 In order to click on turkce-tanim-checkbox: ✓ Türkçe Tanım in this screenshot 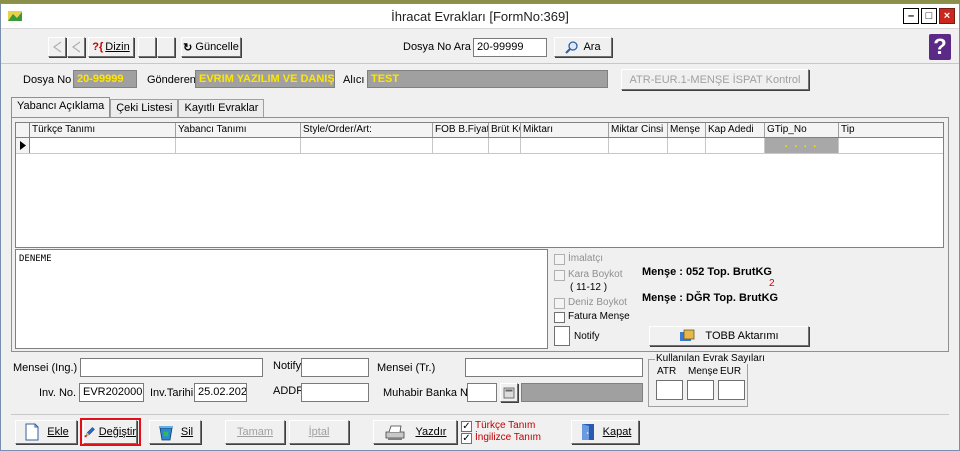, I will do `click(498, 426)`.